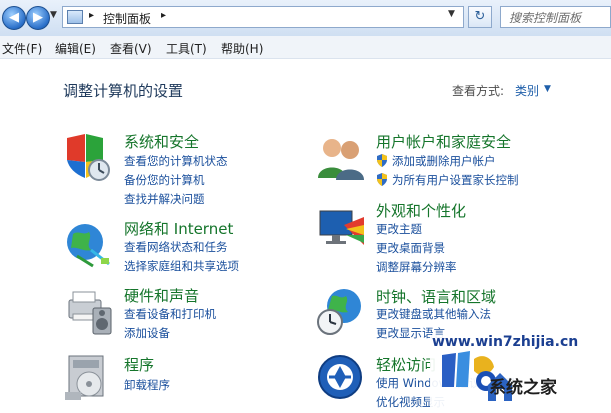  Describe the element at coordinates (88, 377) in the screenshot. I see `programs-icon` at that location.